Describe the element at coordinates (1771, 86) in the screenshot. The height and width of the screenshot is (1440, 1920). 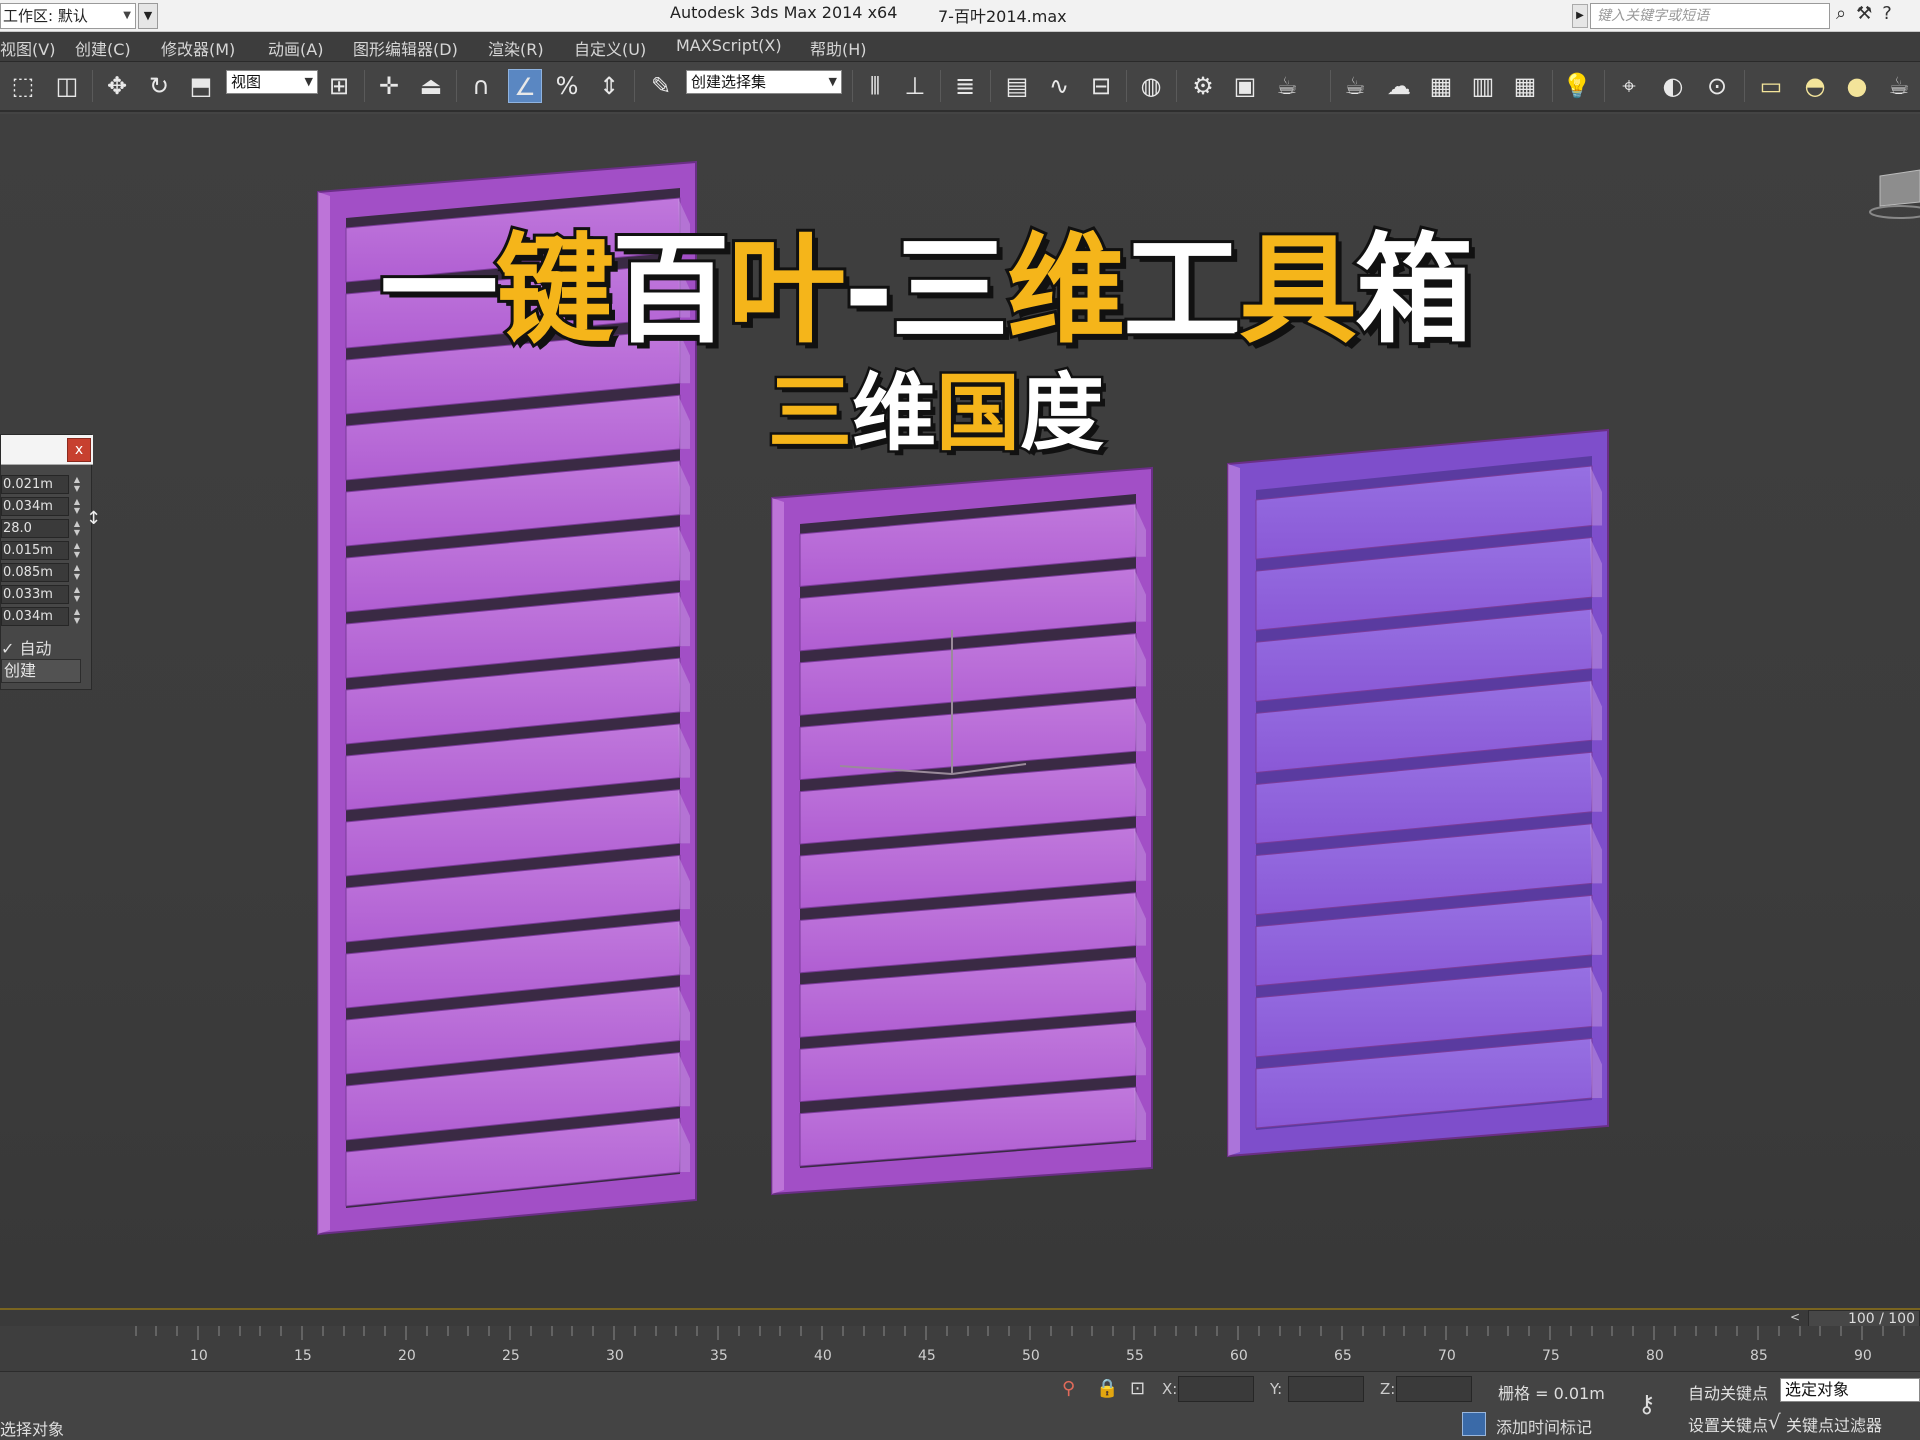
I see `plane-icon: ▭` at that location.